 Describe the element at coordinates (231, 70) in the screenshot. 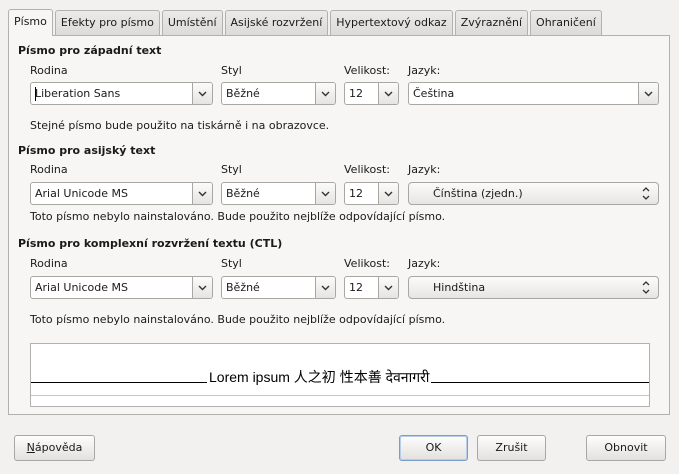

I see `western-style-label: Styl` at that location.